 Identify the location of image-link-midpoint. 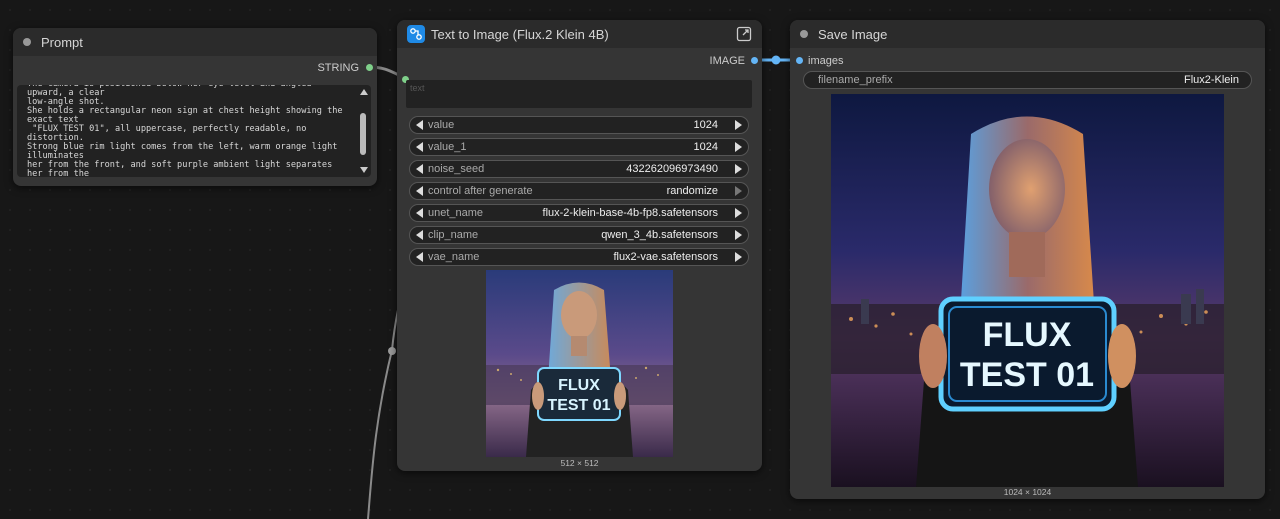
(776, 60).